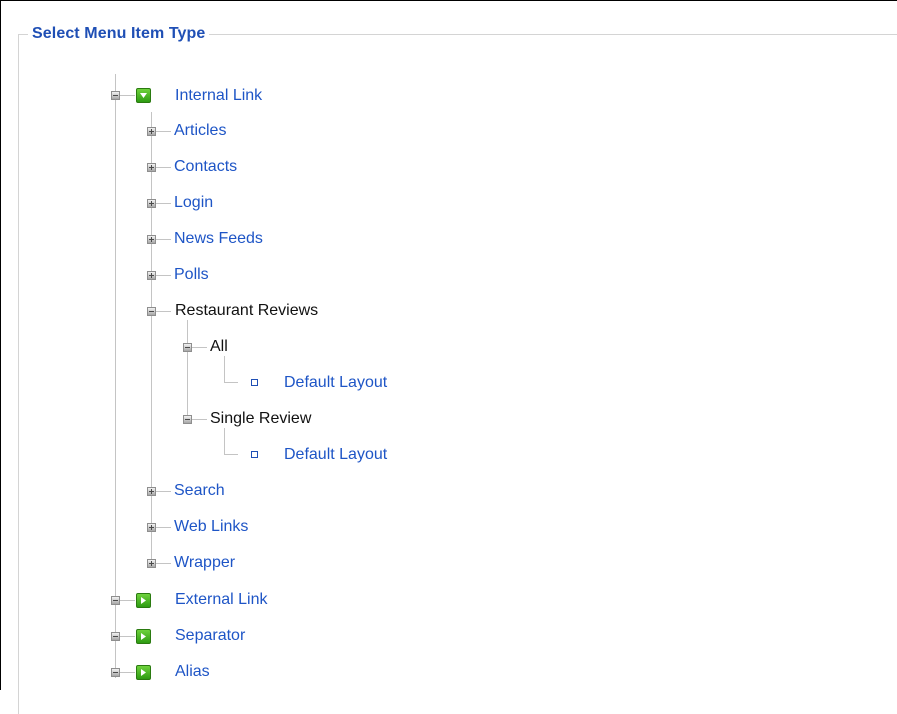  What do you see at coordinates (192, 672) in the screenshot?
I see `tree-item-alias: Alias` at bounding box center [192, 672].